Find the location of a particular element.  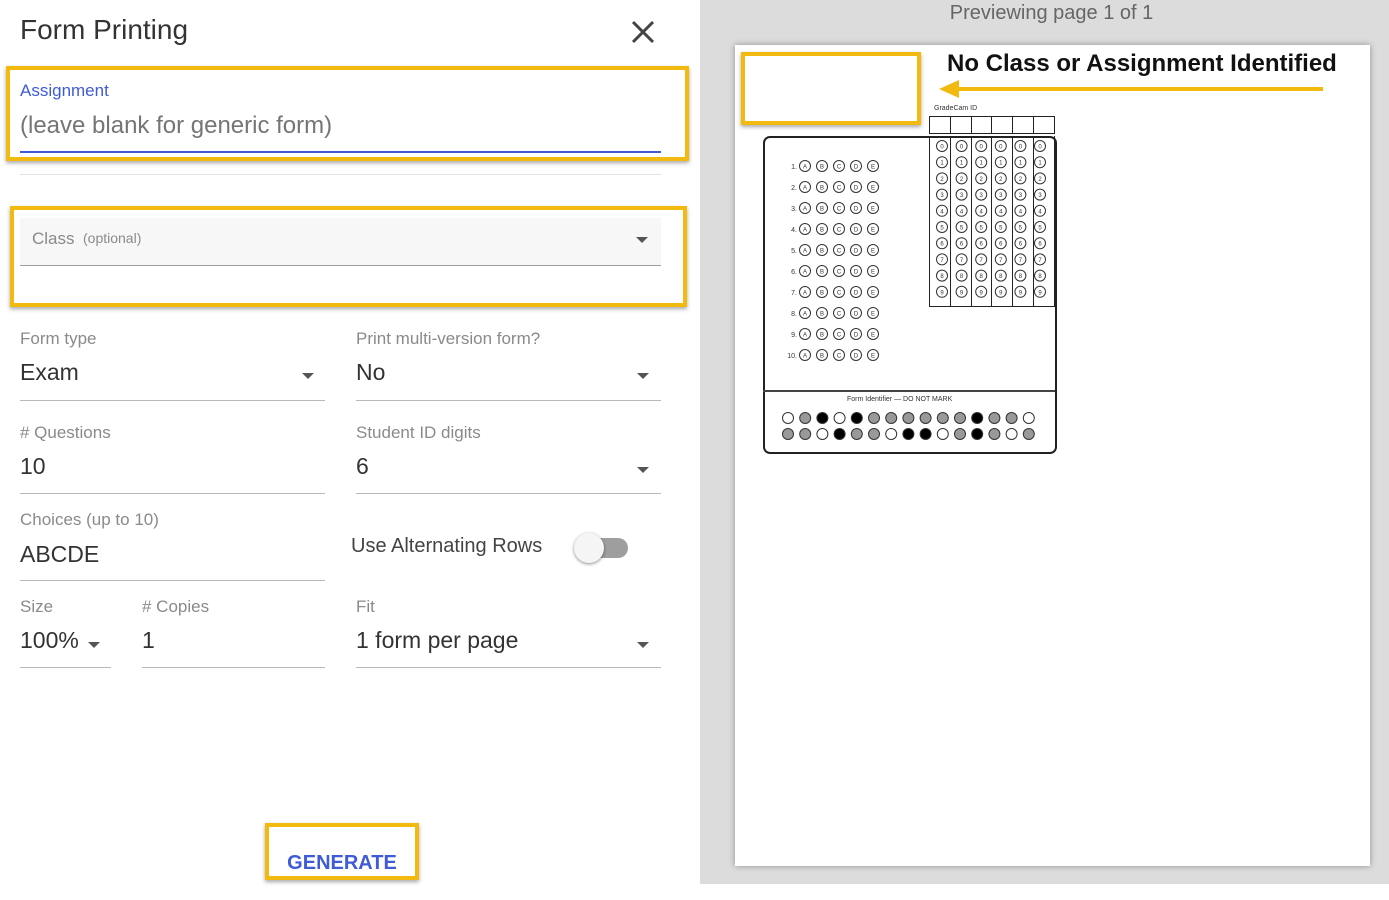

questions-input: 10 is located at coordinates (172, 472).